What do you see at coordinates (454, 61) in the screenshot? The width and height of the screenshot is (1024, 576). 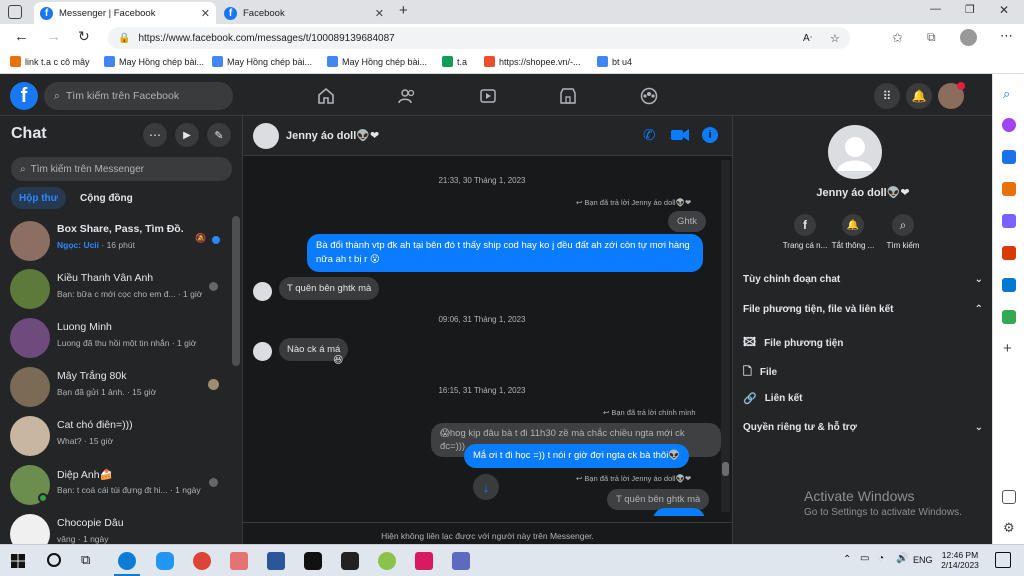 I see `bookmark-item: t.a` at bounding box center [454, 61].